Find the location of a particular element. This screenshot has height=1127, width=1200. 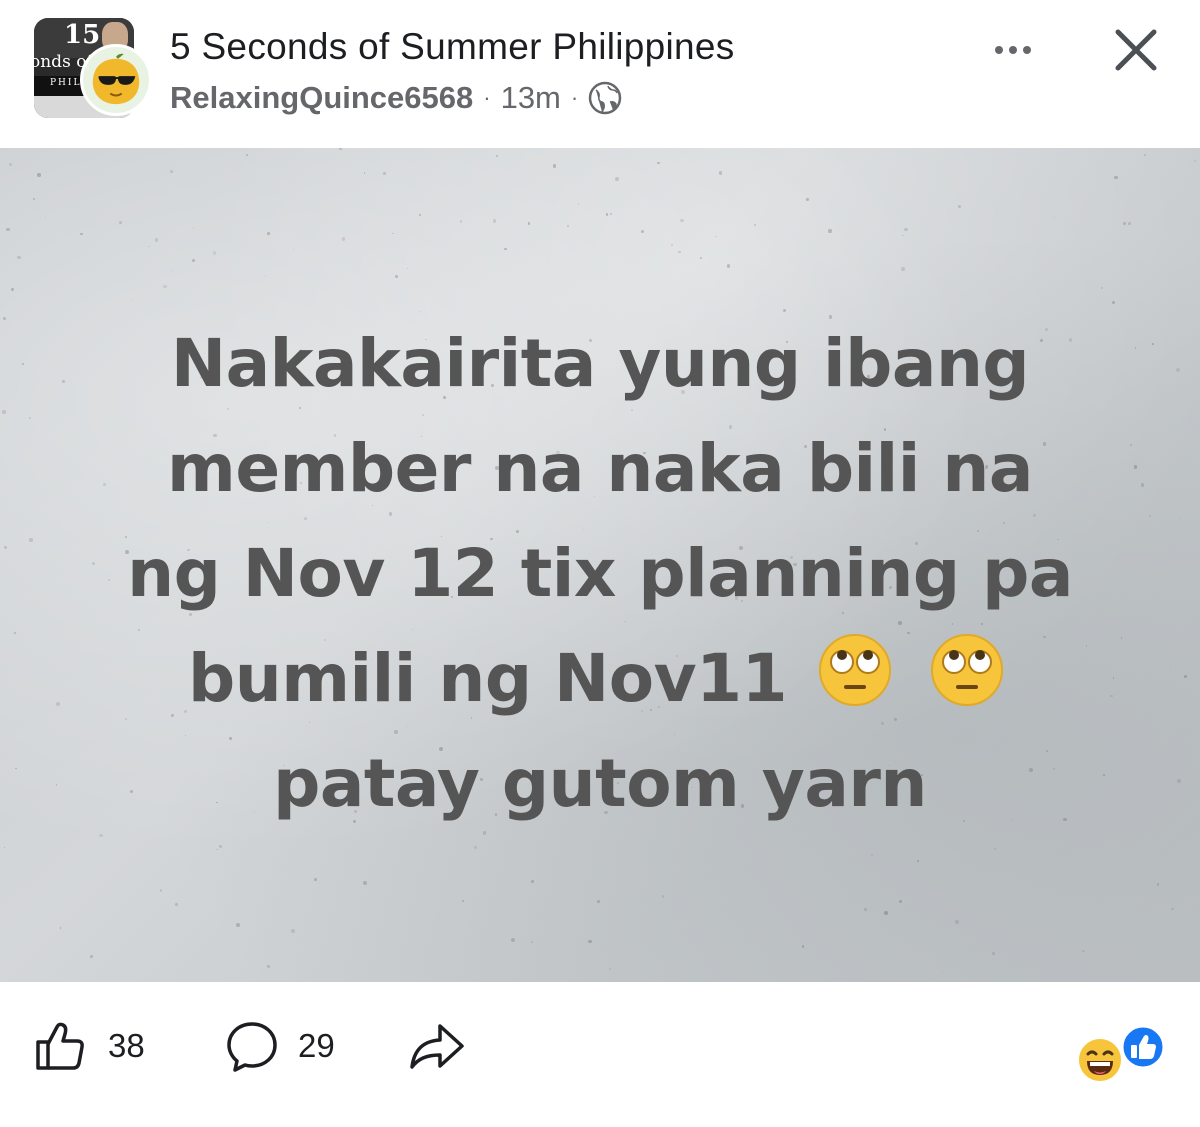

more-options-button is located at coordinates (1013, 50).